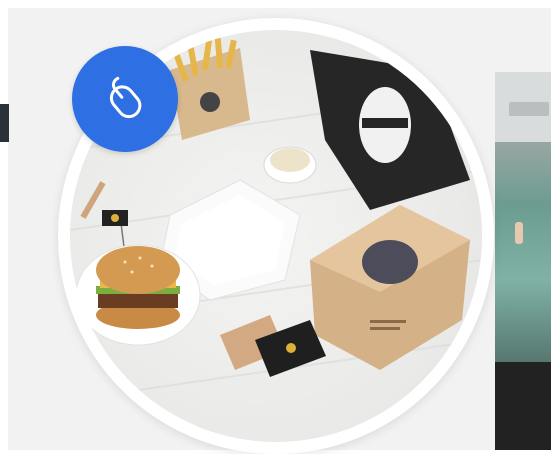  Describe the element at coordinates (519, 233) in the screenshot. I see `cafe-decor` at that location.